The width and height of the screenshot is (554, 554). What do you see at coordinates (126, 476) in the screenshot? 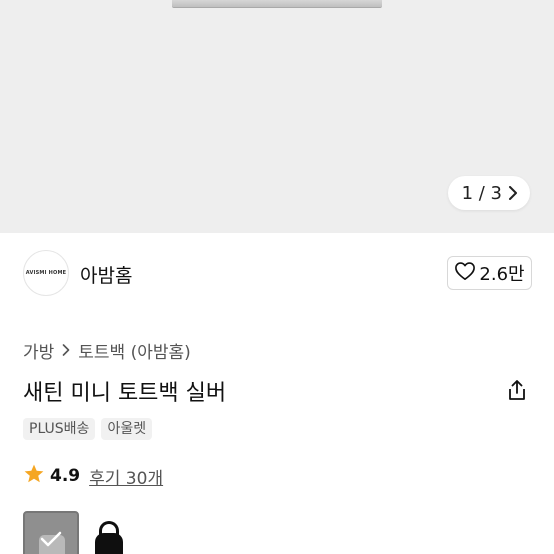
I see `review-count-link: 후기 30개` at bounding box center [126, 476].